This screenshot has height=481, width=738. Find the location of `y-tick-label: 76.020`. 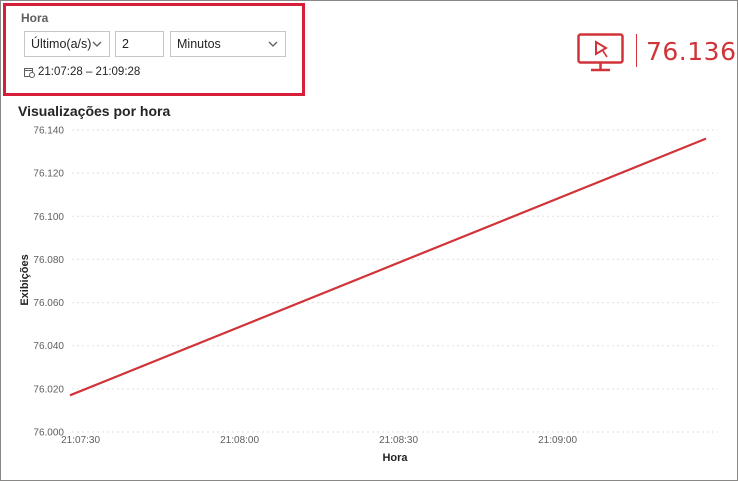

y-tick-label: 76.020 is located at coordinates (48, 389).